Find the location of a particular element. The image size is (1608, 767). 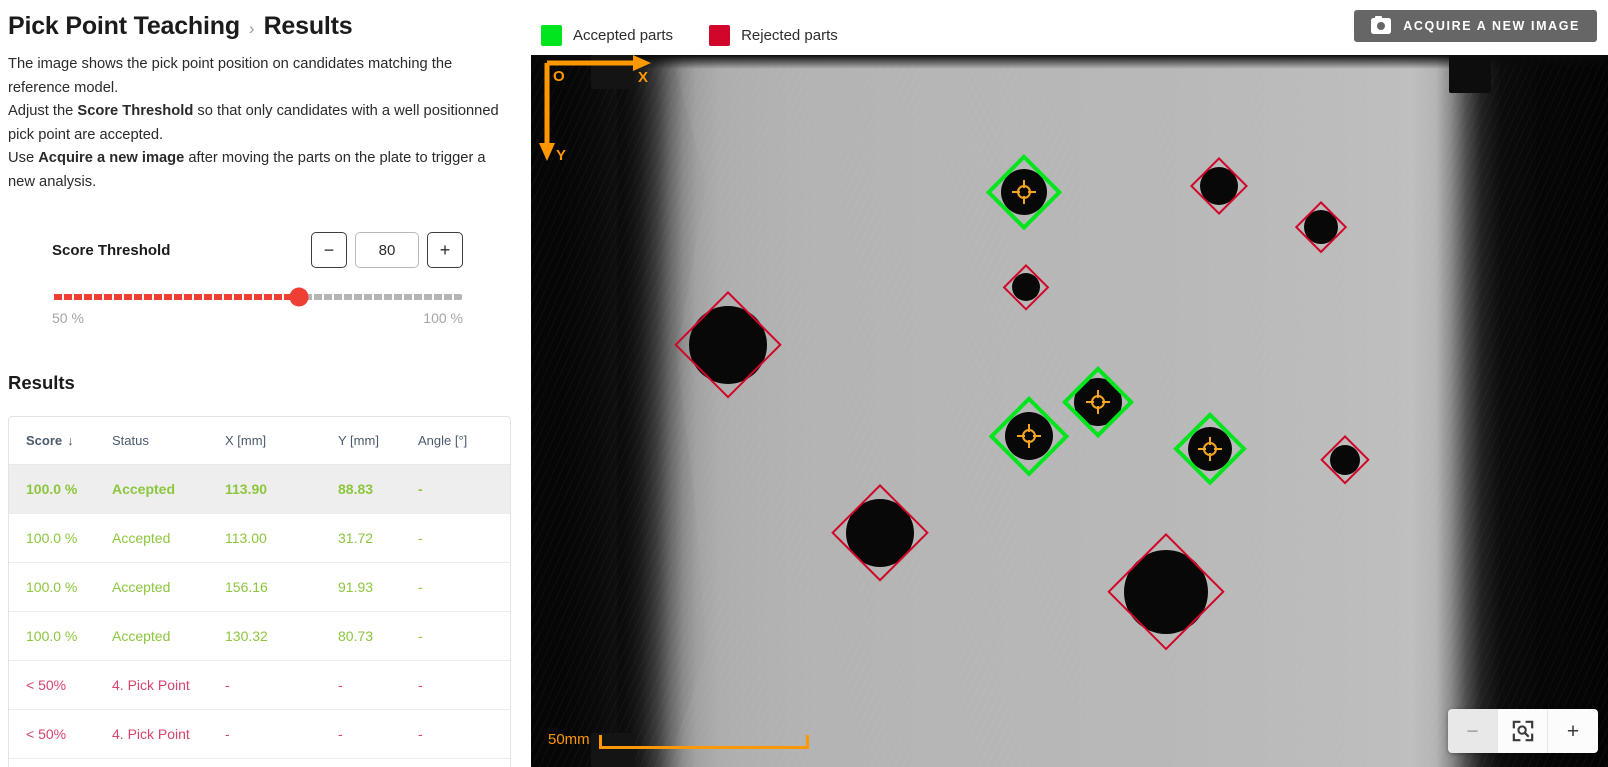

slider-min-label: 50 % is located at coordinates (68, 318).